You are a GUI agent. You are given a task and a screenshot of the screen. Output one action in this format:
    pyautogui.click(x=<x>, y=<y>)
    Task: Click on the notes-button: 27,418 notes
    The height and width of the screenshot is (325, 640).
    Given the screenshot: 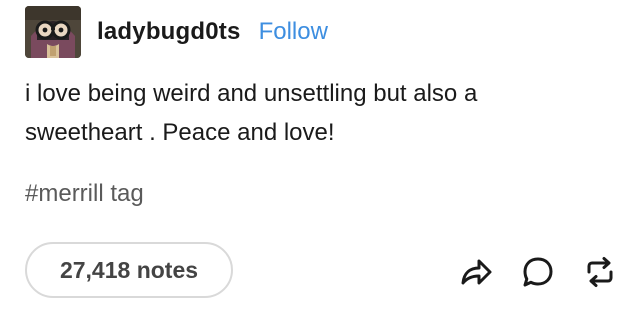 What is the action you would take?
    pyautogui.click(x=129, y=270)
    